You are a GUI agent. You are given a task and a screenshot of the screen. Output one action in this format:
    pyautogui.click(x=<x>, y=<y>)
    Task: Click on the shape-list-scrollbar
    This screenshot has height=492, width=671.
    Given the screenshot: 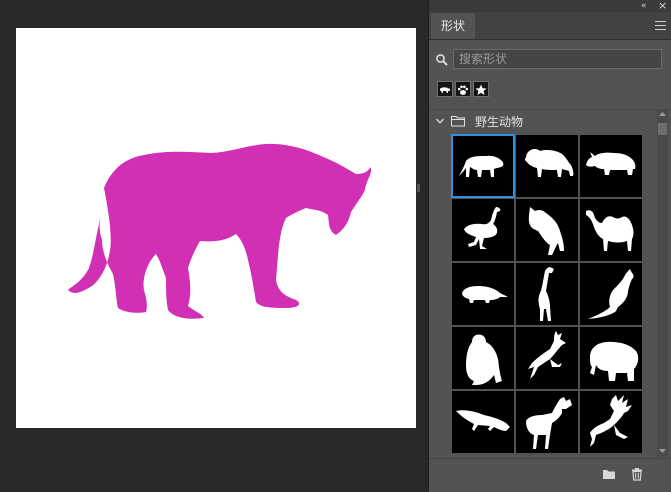 What is the action you would take?
    pyautogui.click(x=662, y=283)
    